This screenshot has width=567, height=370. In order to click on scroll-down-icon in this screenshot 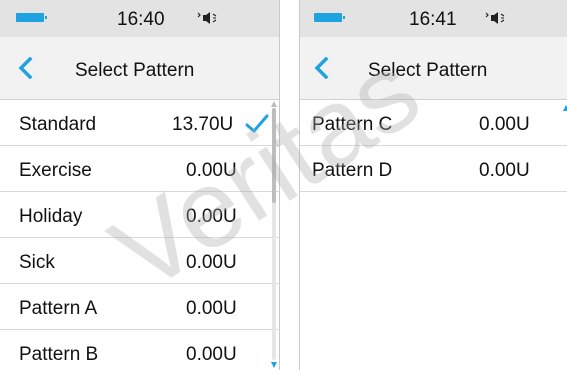, I will do `click(274, 365)`.